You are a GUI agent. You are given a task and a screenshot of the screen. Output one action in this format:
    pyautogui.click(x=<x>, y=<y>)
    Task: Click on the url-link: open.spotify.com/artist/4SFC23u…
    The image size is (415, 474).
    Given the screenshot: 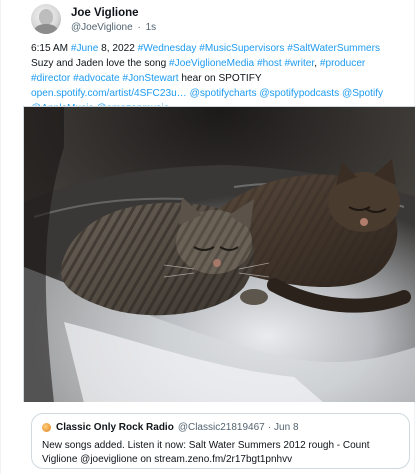 What is the action you would take?
    pyautogui.click(x=109, y=93)
    